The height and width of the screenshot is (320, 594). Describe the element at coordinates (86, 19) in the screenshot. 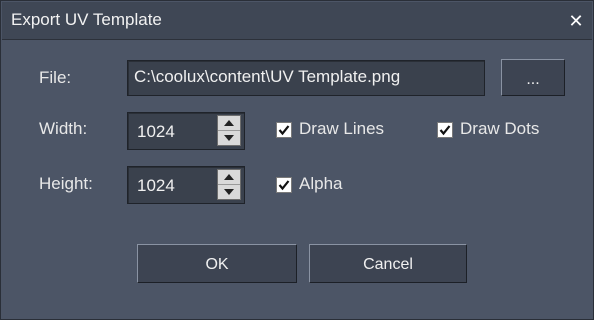

I see `dialog-title: Export UV Template` at that location.